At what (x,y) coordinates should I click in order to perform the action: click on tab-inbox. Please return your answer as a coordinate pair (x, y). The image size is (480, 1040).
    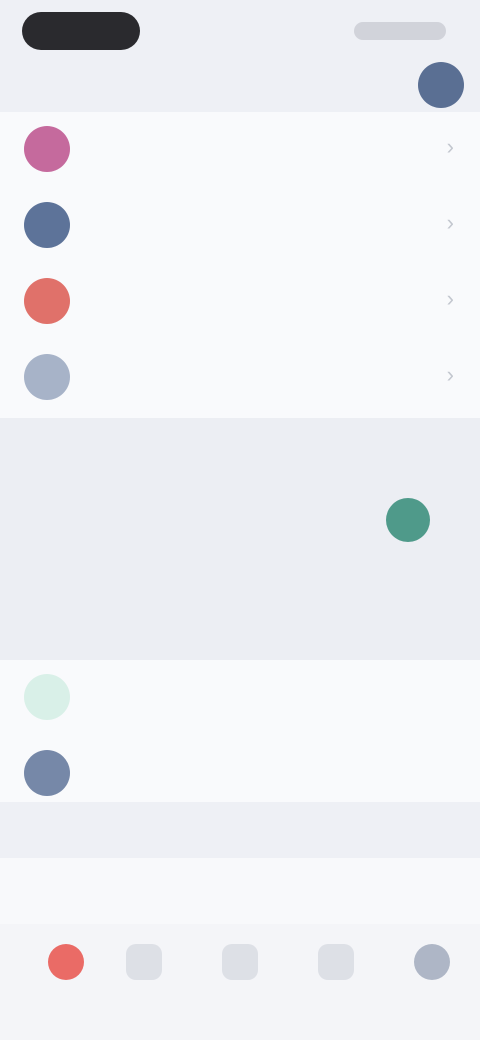
    Looking at the image, I should click on (336, 973).